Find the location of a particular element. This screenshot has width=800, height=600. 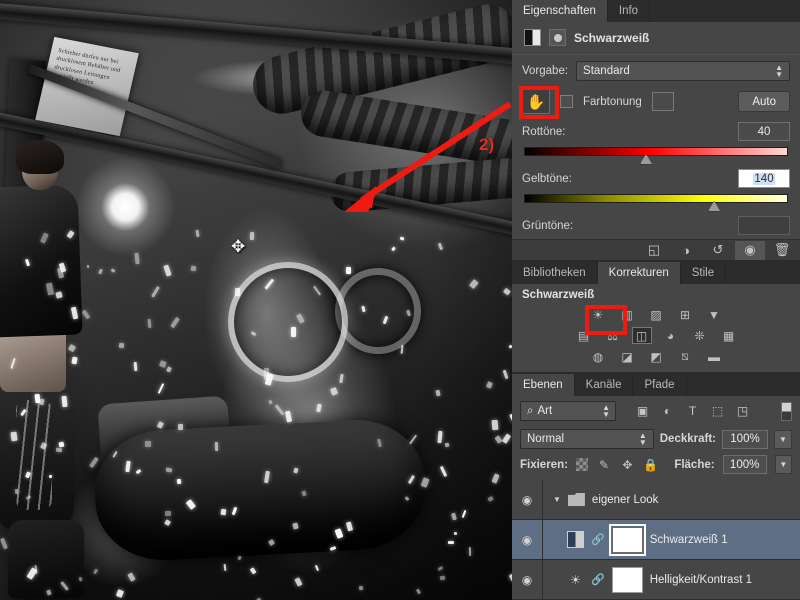

lock-image-pixels-icon: ✎ is located at coordinates (603, 465).